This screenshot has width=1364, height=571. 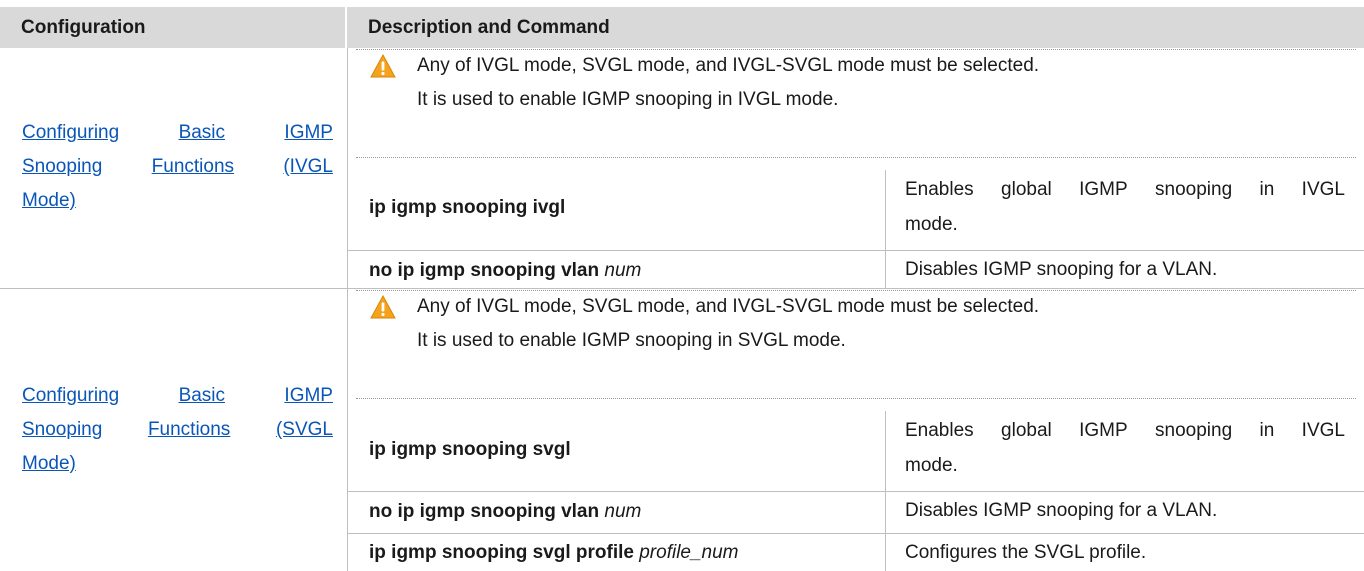 What do you see at coordinates (304, 429) in the screenshot?
I see `word: (SVGL` at bounding box center [304, 429].